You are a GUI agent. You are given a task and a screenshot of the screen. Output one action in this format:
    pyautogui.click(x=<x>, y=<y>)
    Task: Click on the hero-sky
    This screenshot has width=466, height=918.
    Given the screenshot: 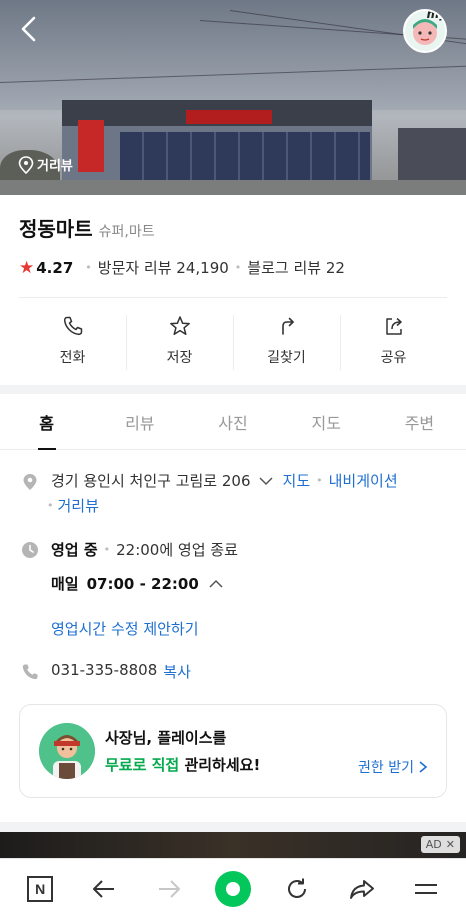 What is the action you would take?
    pyautogui.click(x=233, y=55)
    